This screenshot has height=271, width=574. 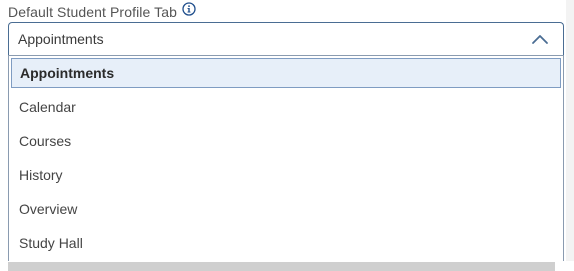 I want to click on info-circle-icon, so click(x=188, y=9).